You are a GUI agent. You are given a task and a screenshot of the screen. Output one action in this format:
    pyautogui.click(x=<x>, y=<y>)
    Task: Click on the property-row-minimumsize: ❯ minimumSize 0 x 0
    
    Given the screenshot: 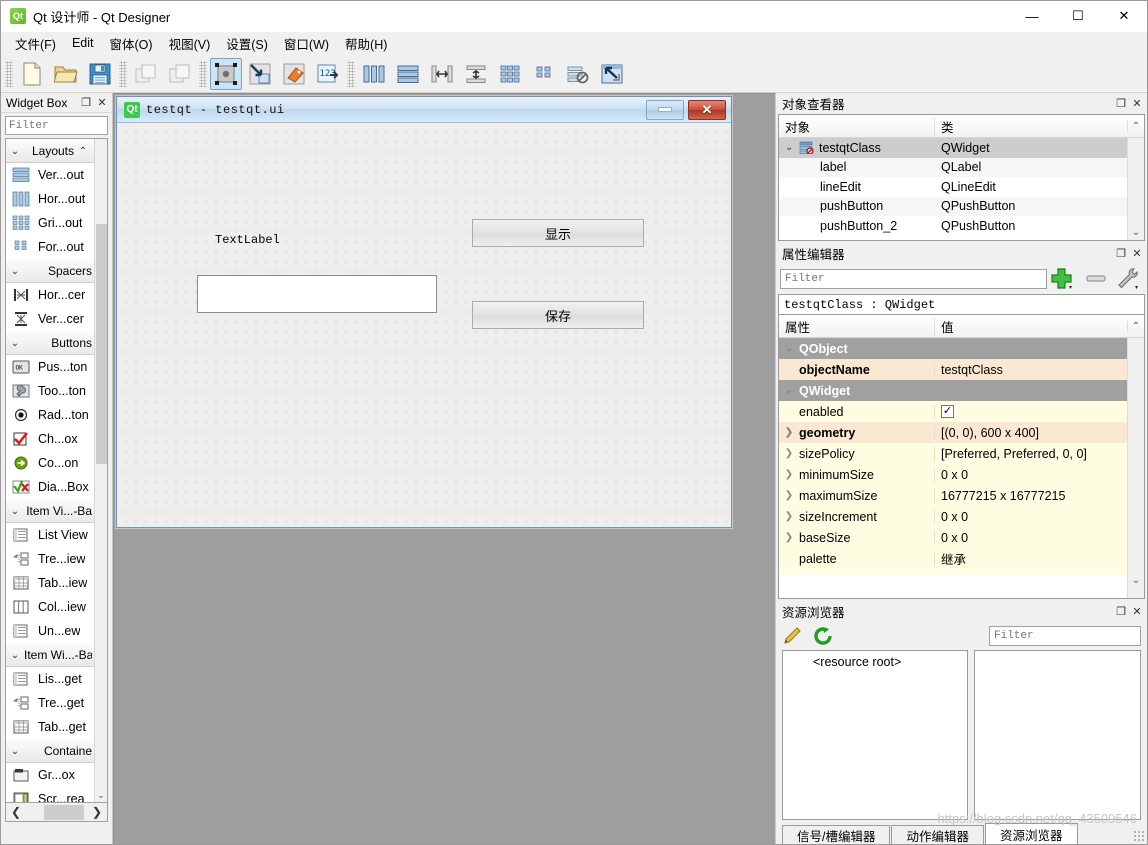 What is the action you would take?
    pyautogui.click(x=953, y=474)
    